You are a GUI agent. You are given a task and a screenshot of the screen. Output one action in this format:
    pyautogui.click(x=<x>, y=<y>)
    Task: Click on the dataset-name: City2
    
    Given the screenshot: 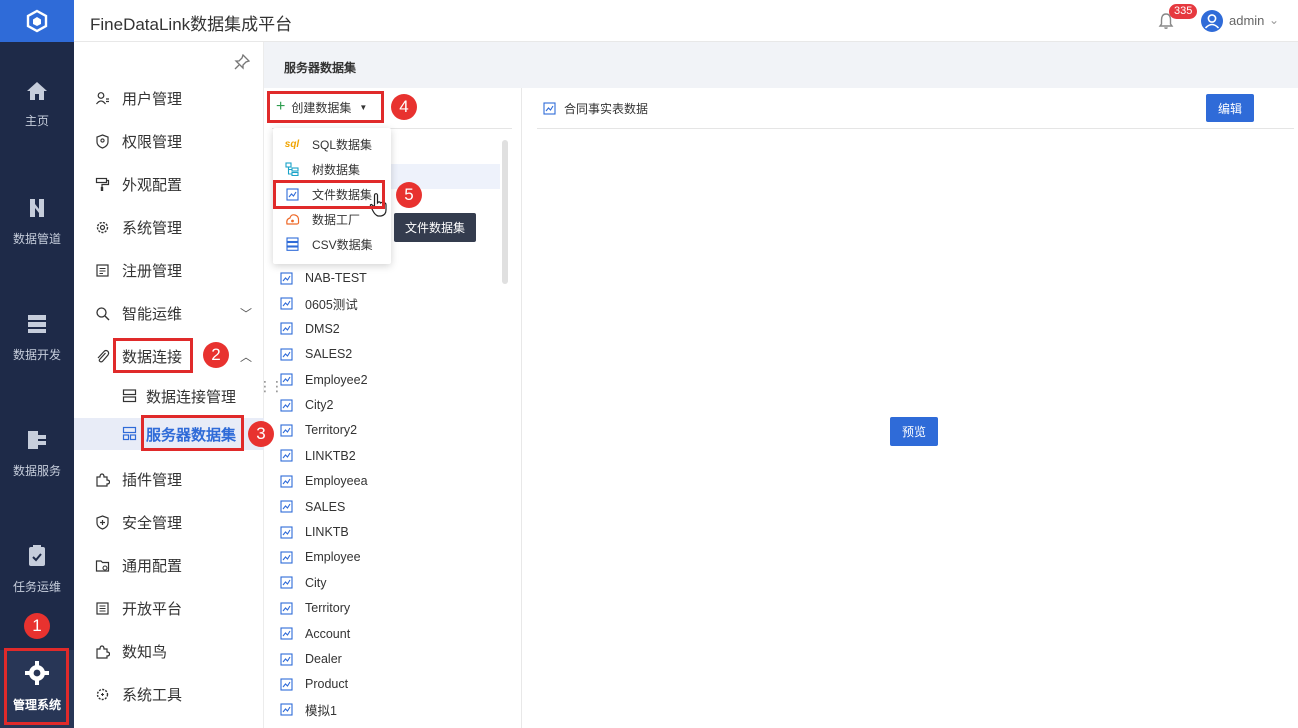 What is the action you would take?
    pyautogui.click(x=319, y=405)
    